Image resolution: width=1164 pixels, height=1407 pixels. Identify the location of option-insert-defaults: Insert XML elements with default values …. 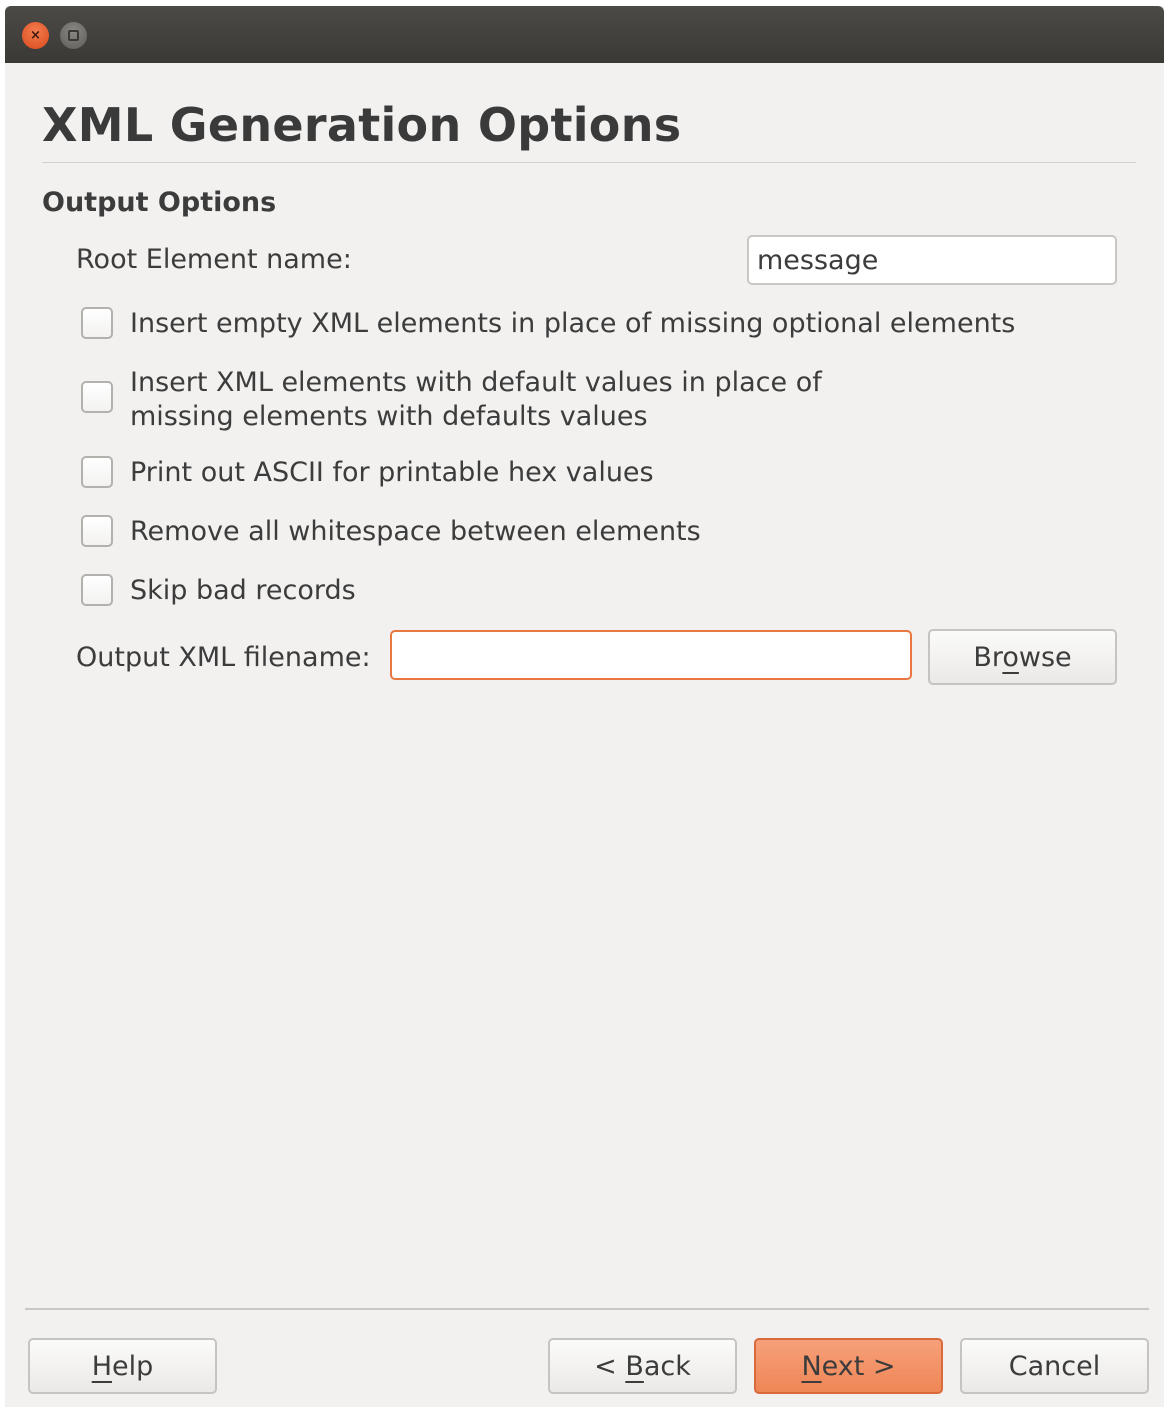
(451, 400).